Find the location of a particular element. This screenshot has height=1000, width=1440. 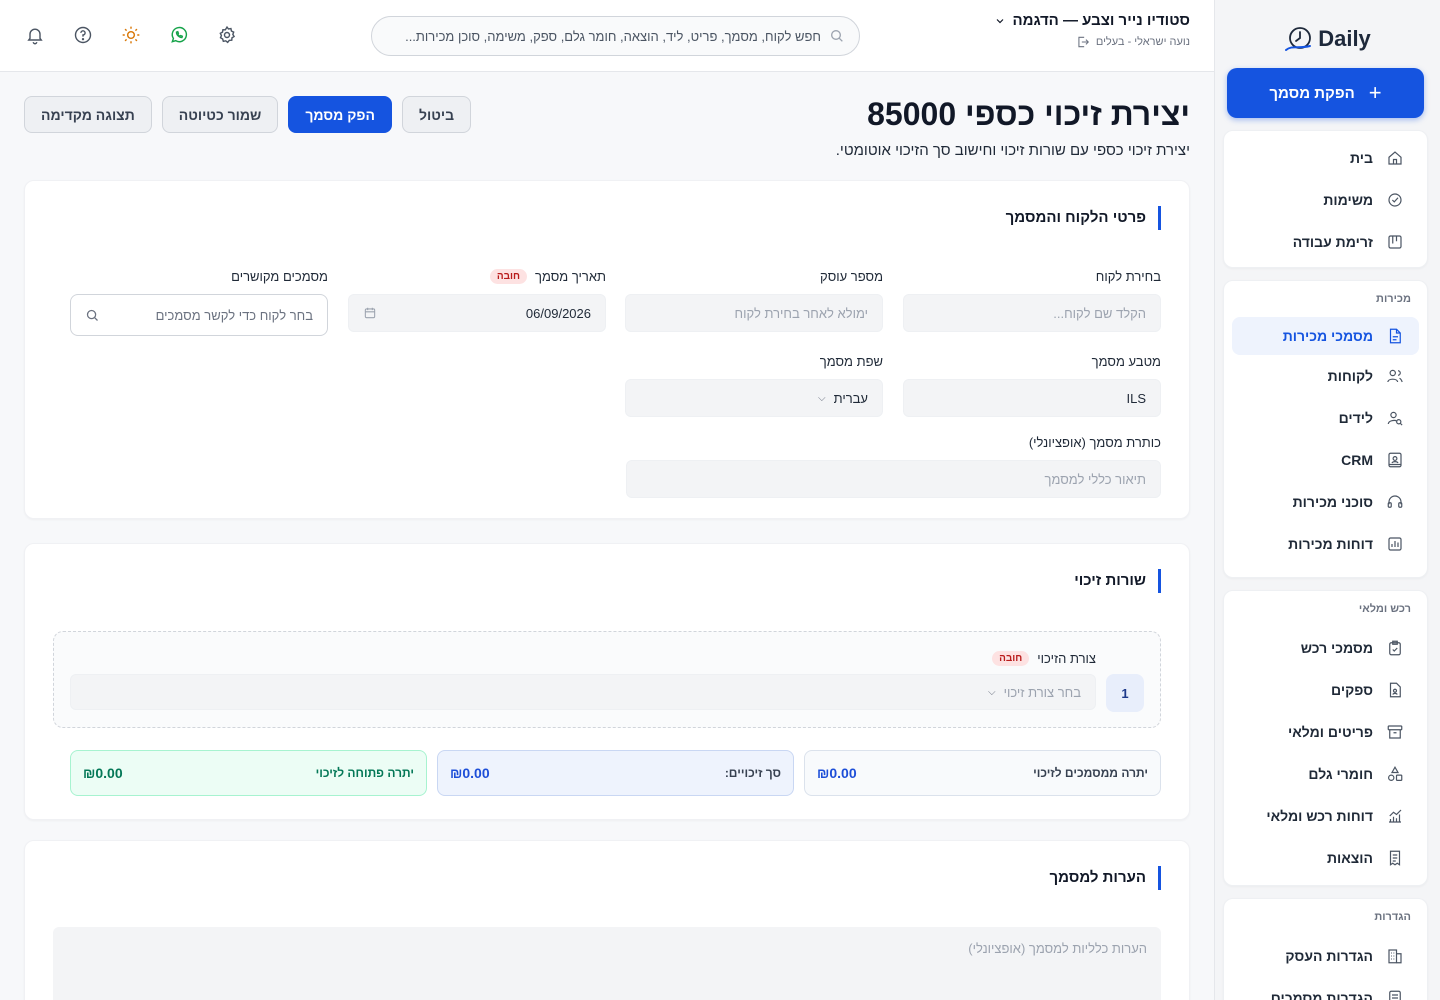

sidebar-item-inventory: פריטים ומלאי is located at coordinates (1325, 732).